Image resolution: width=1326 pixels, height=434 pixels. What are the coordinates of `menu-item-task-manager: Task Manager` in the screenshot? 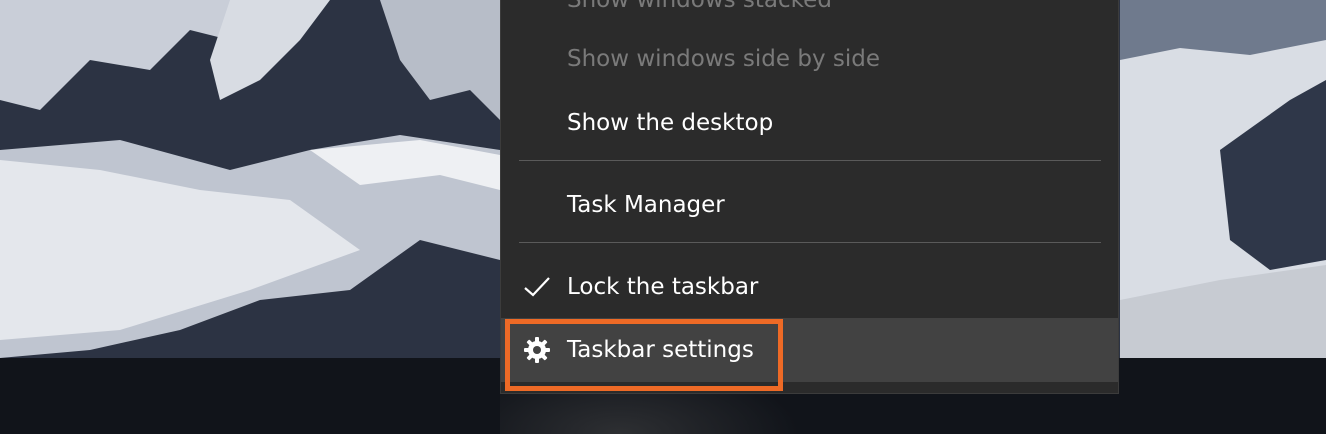 It's located at (809, 205).